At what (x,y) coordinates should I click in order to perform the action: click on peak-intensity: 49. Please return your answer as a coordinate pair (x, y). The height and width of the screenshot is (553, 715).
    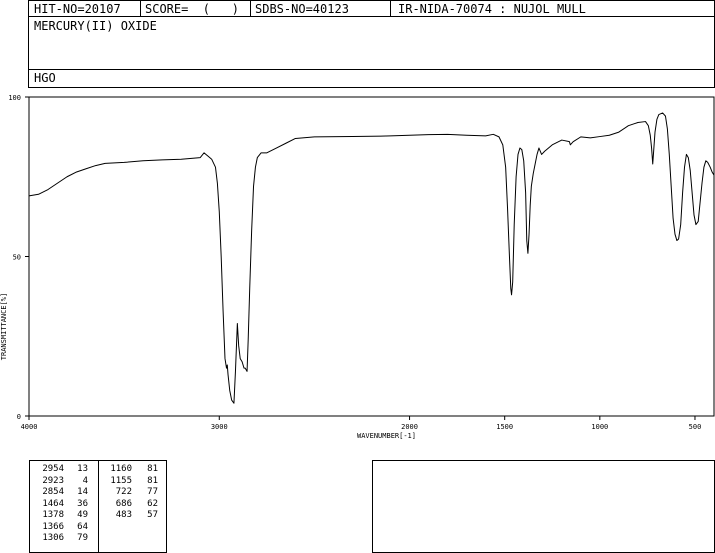
    Looking at the image, I should click on (82, 515).